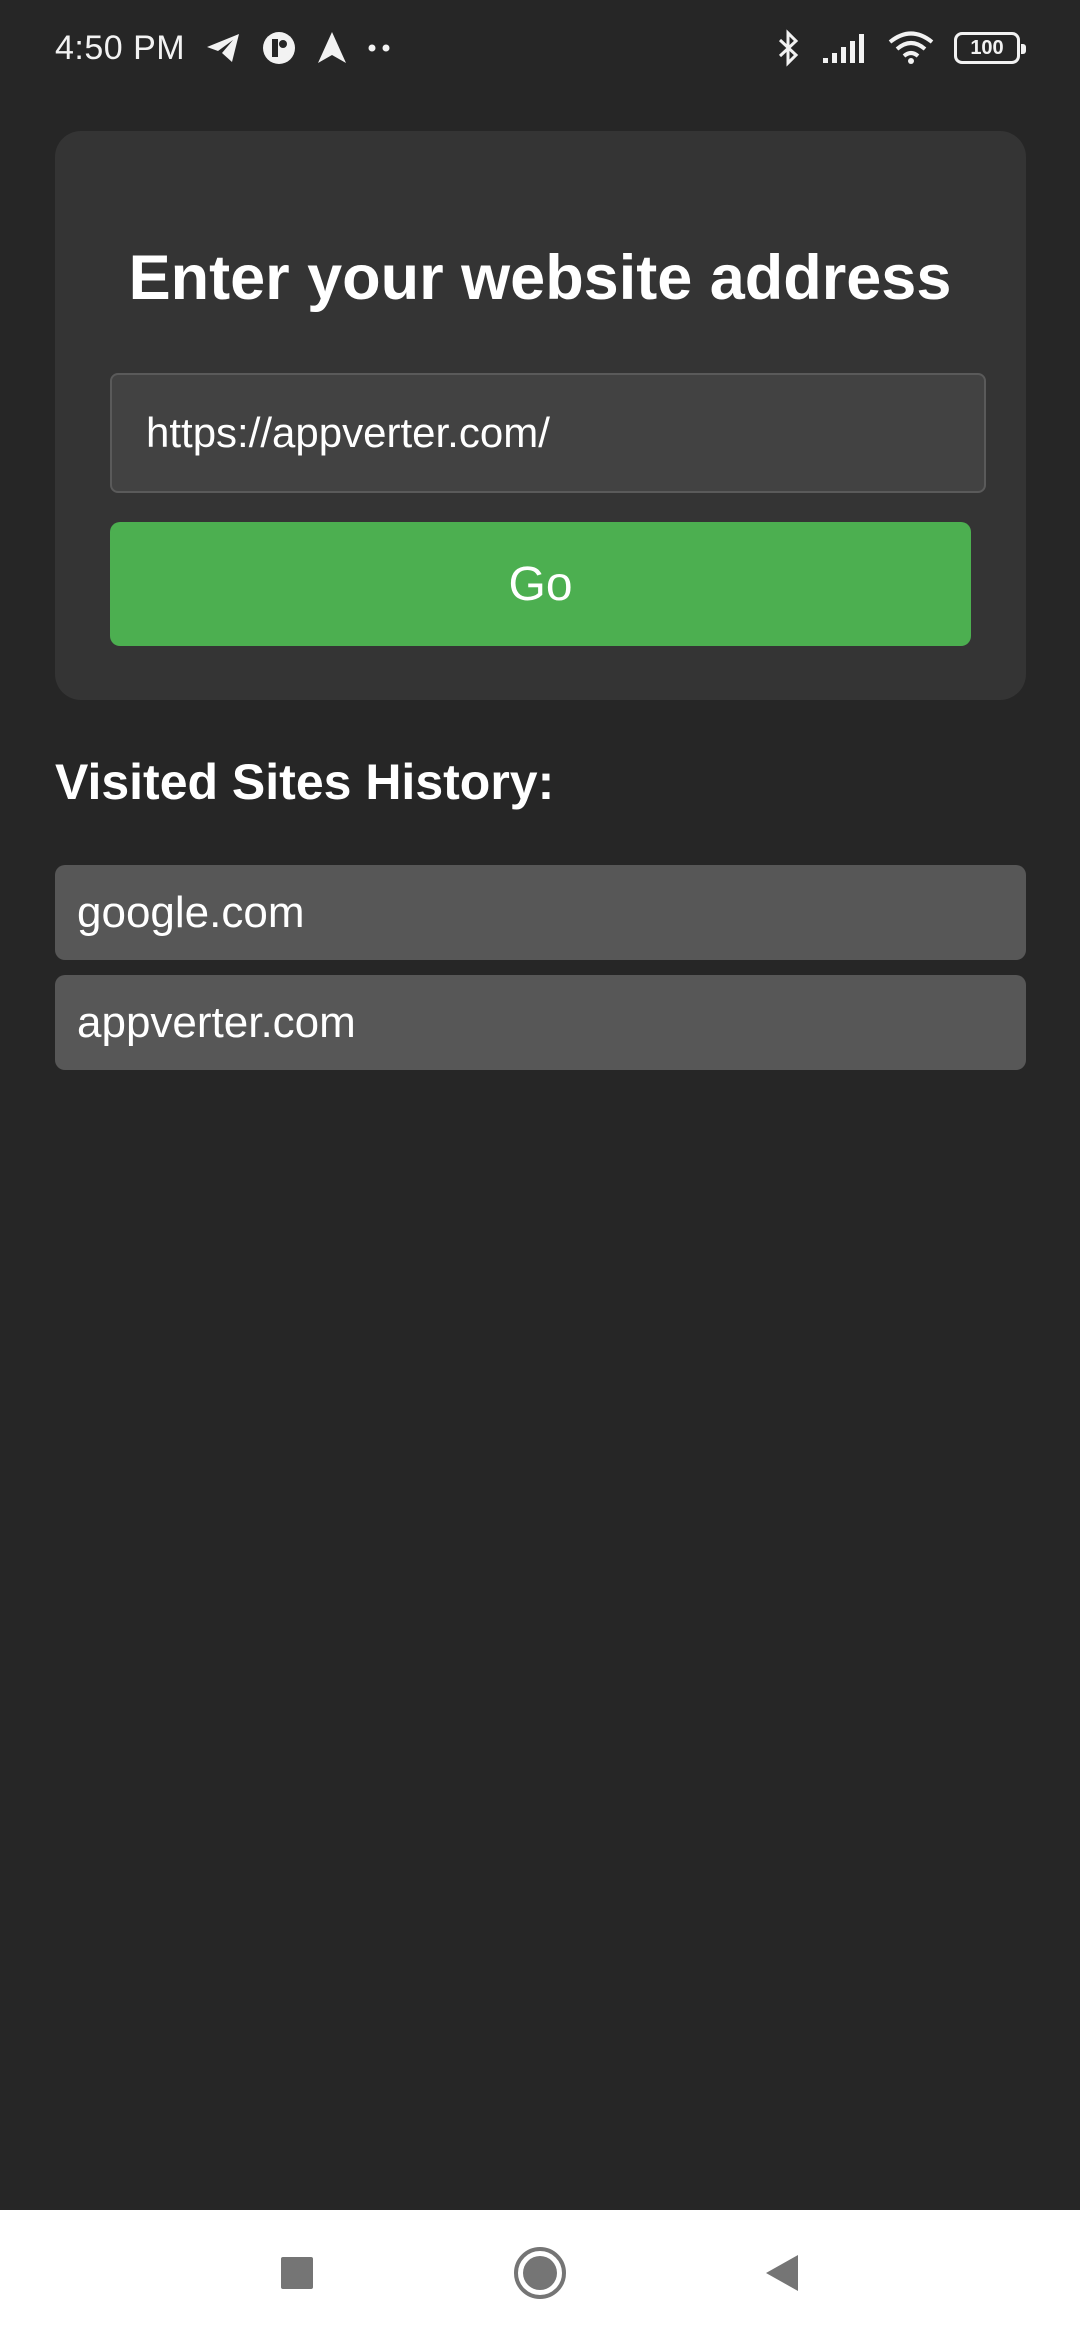 The height and width of the screenshot is (2340, 1080). I want to click on recents-button, so click(297, 2275).